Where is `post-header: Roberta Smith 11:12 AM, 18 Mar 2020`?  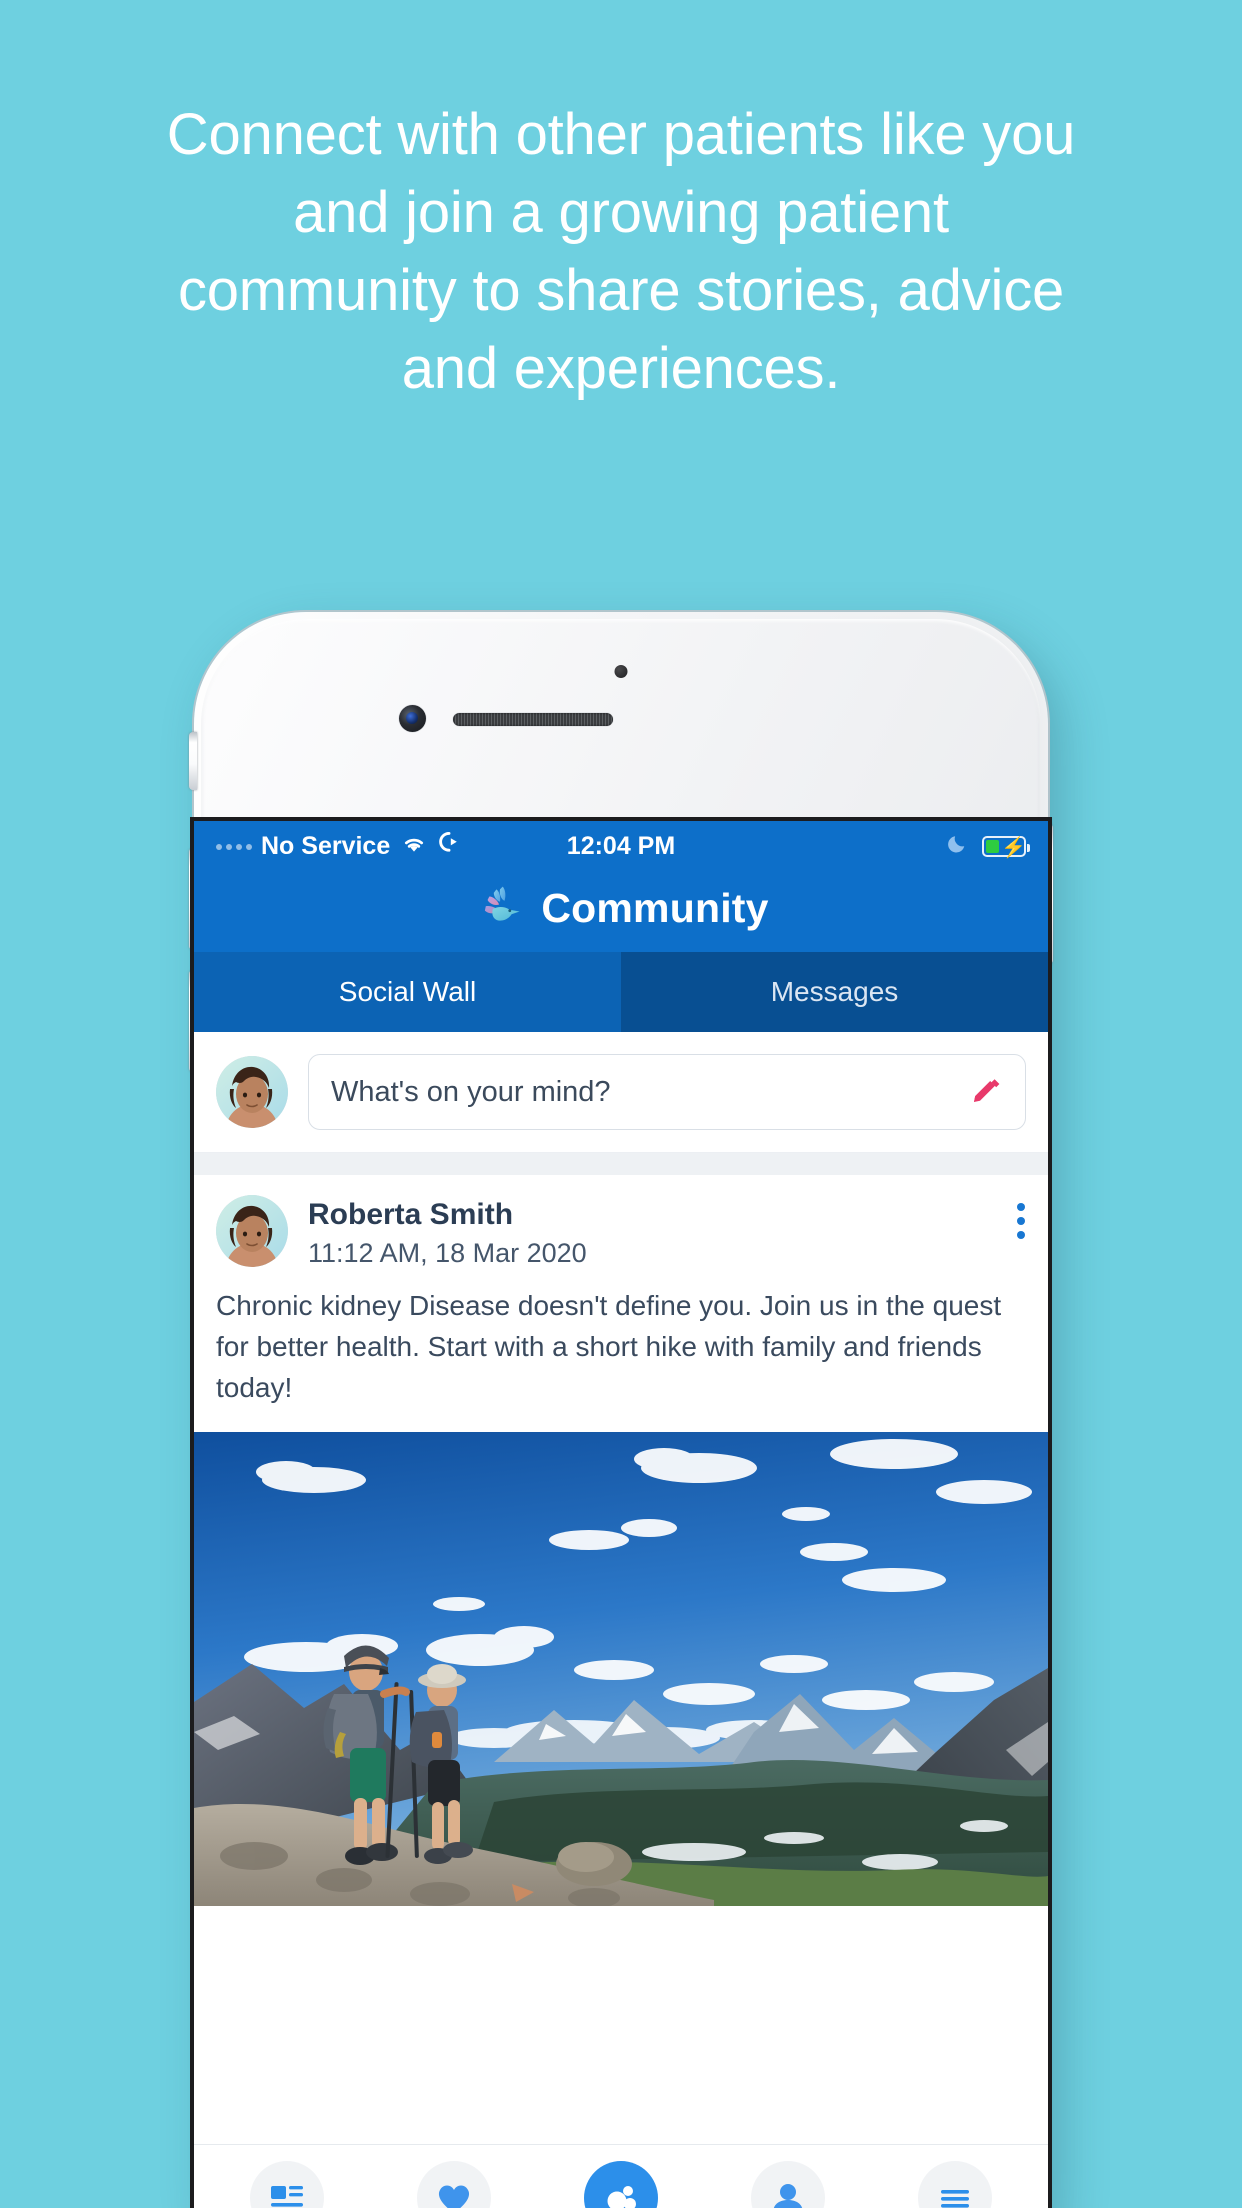
post-header: Roberta Smith 11:12 AM, 18 Mar 2020 is located at coordinates (621, 1226).